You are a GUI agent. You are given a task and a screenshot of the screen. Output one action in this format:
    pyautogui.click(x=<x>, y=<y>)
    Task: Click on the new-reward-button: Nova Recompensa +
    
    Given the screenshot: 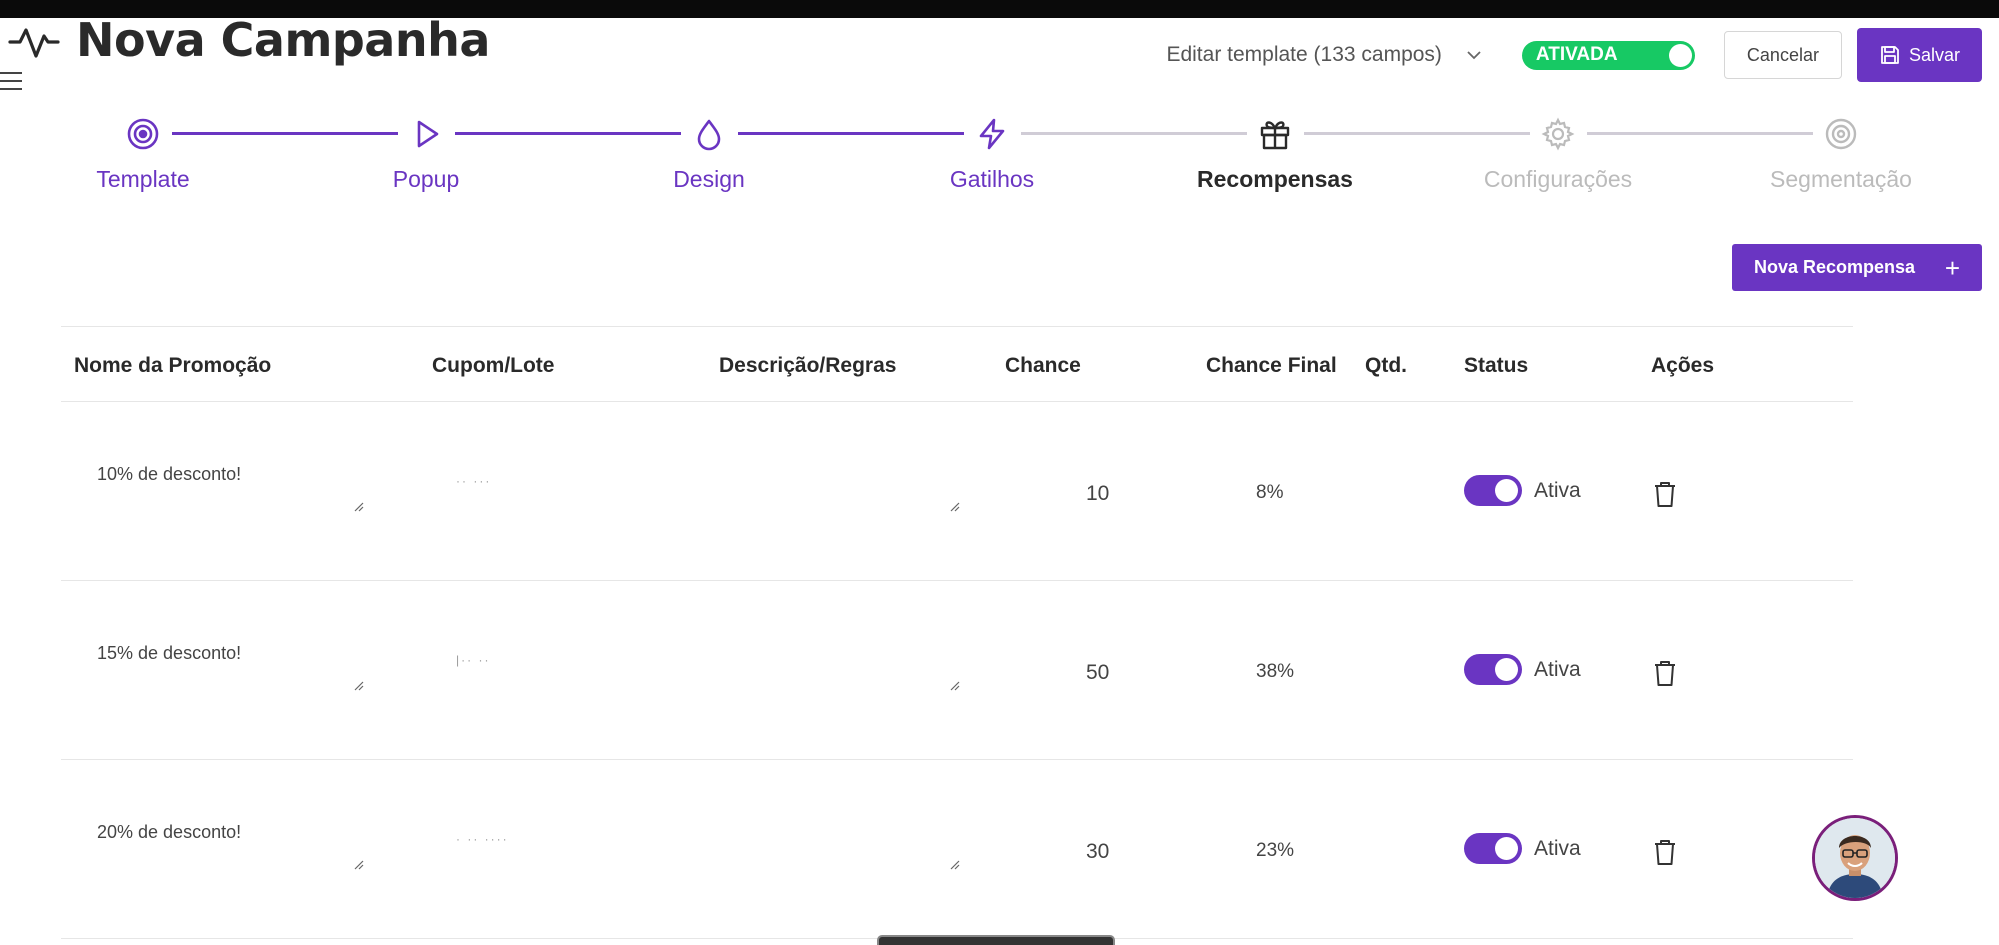 What is the action you would take?
    pyautogui.click(x=1857, y=267)
    